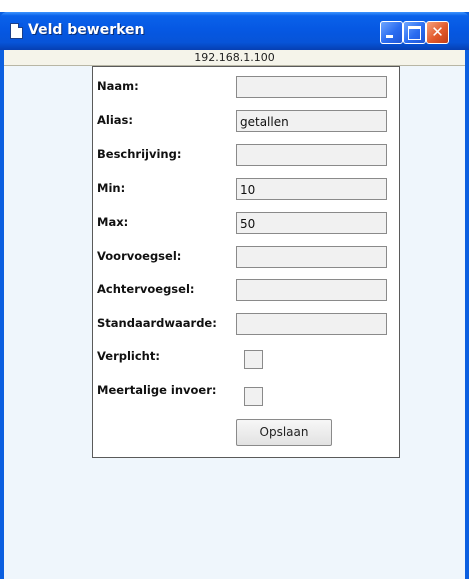 This screenshot has width=469, height=579. What do you see at coordinates (16, 31) in the screenshot?
I see `document-icon` at bounding box center [16, 31].